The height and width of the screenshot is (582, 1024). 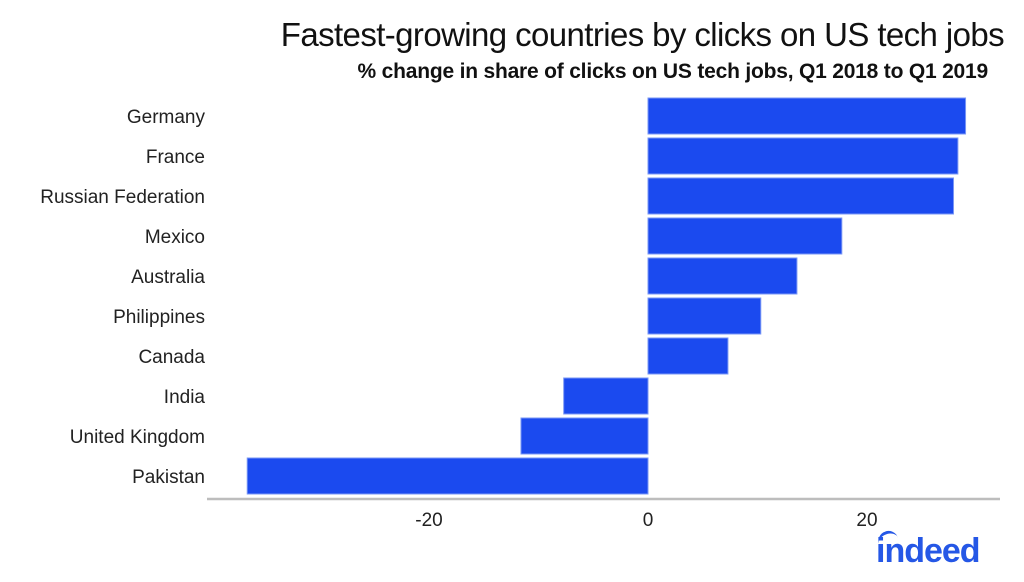 What do you see at coordinates (168, 277) in the screenshot?
I see `category-label: Australia` at bounding box center [168, 277].